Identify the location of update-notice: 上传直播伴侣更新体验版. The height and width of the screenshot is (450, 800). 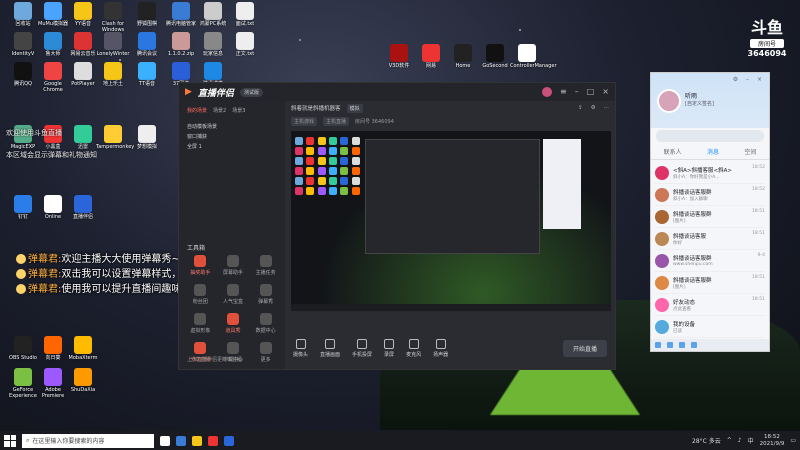
(214, 359).